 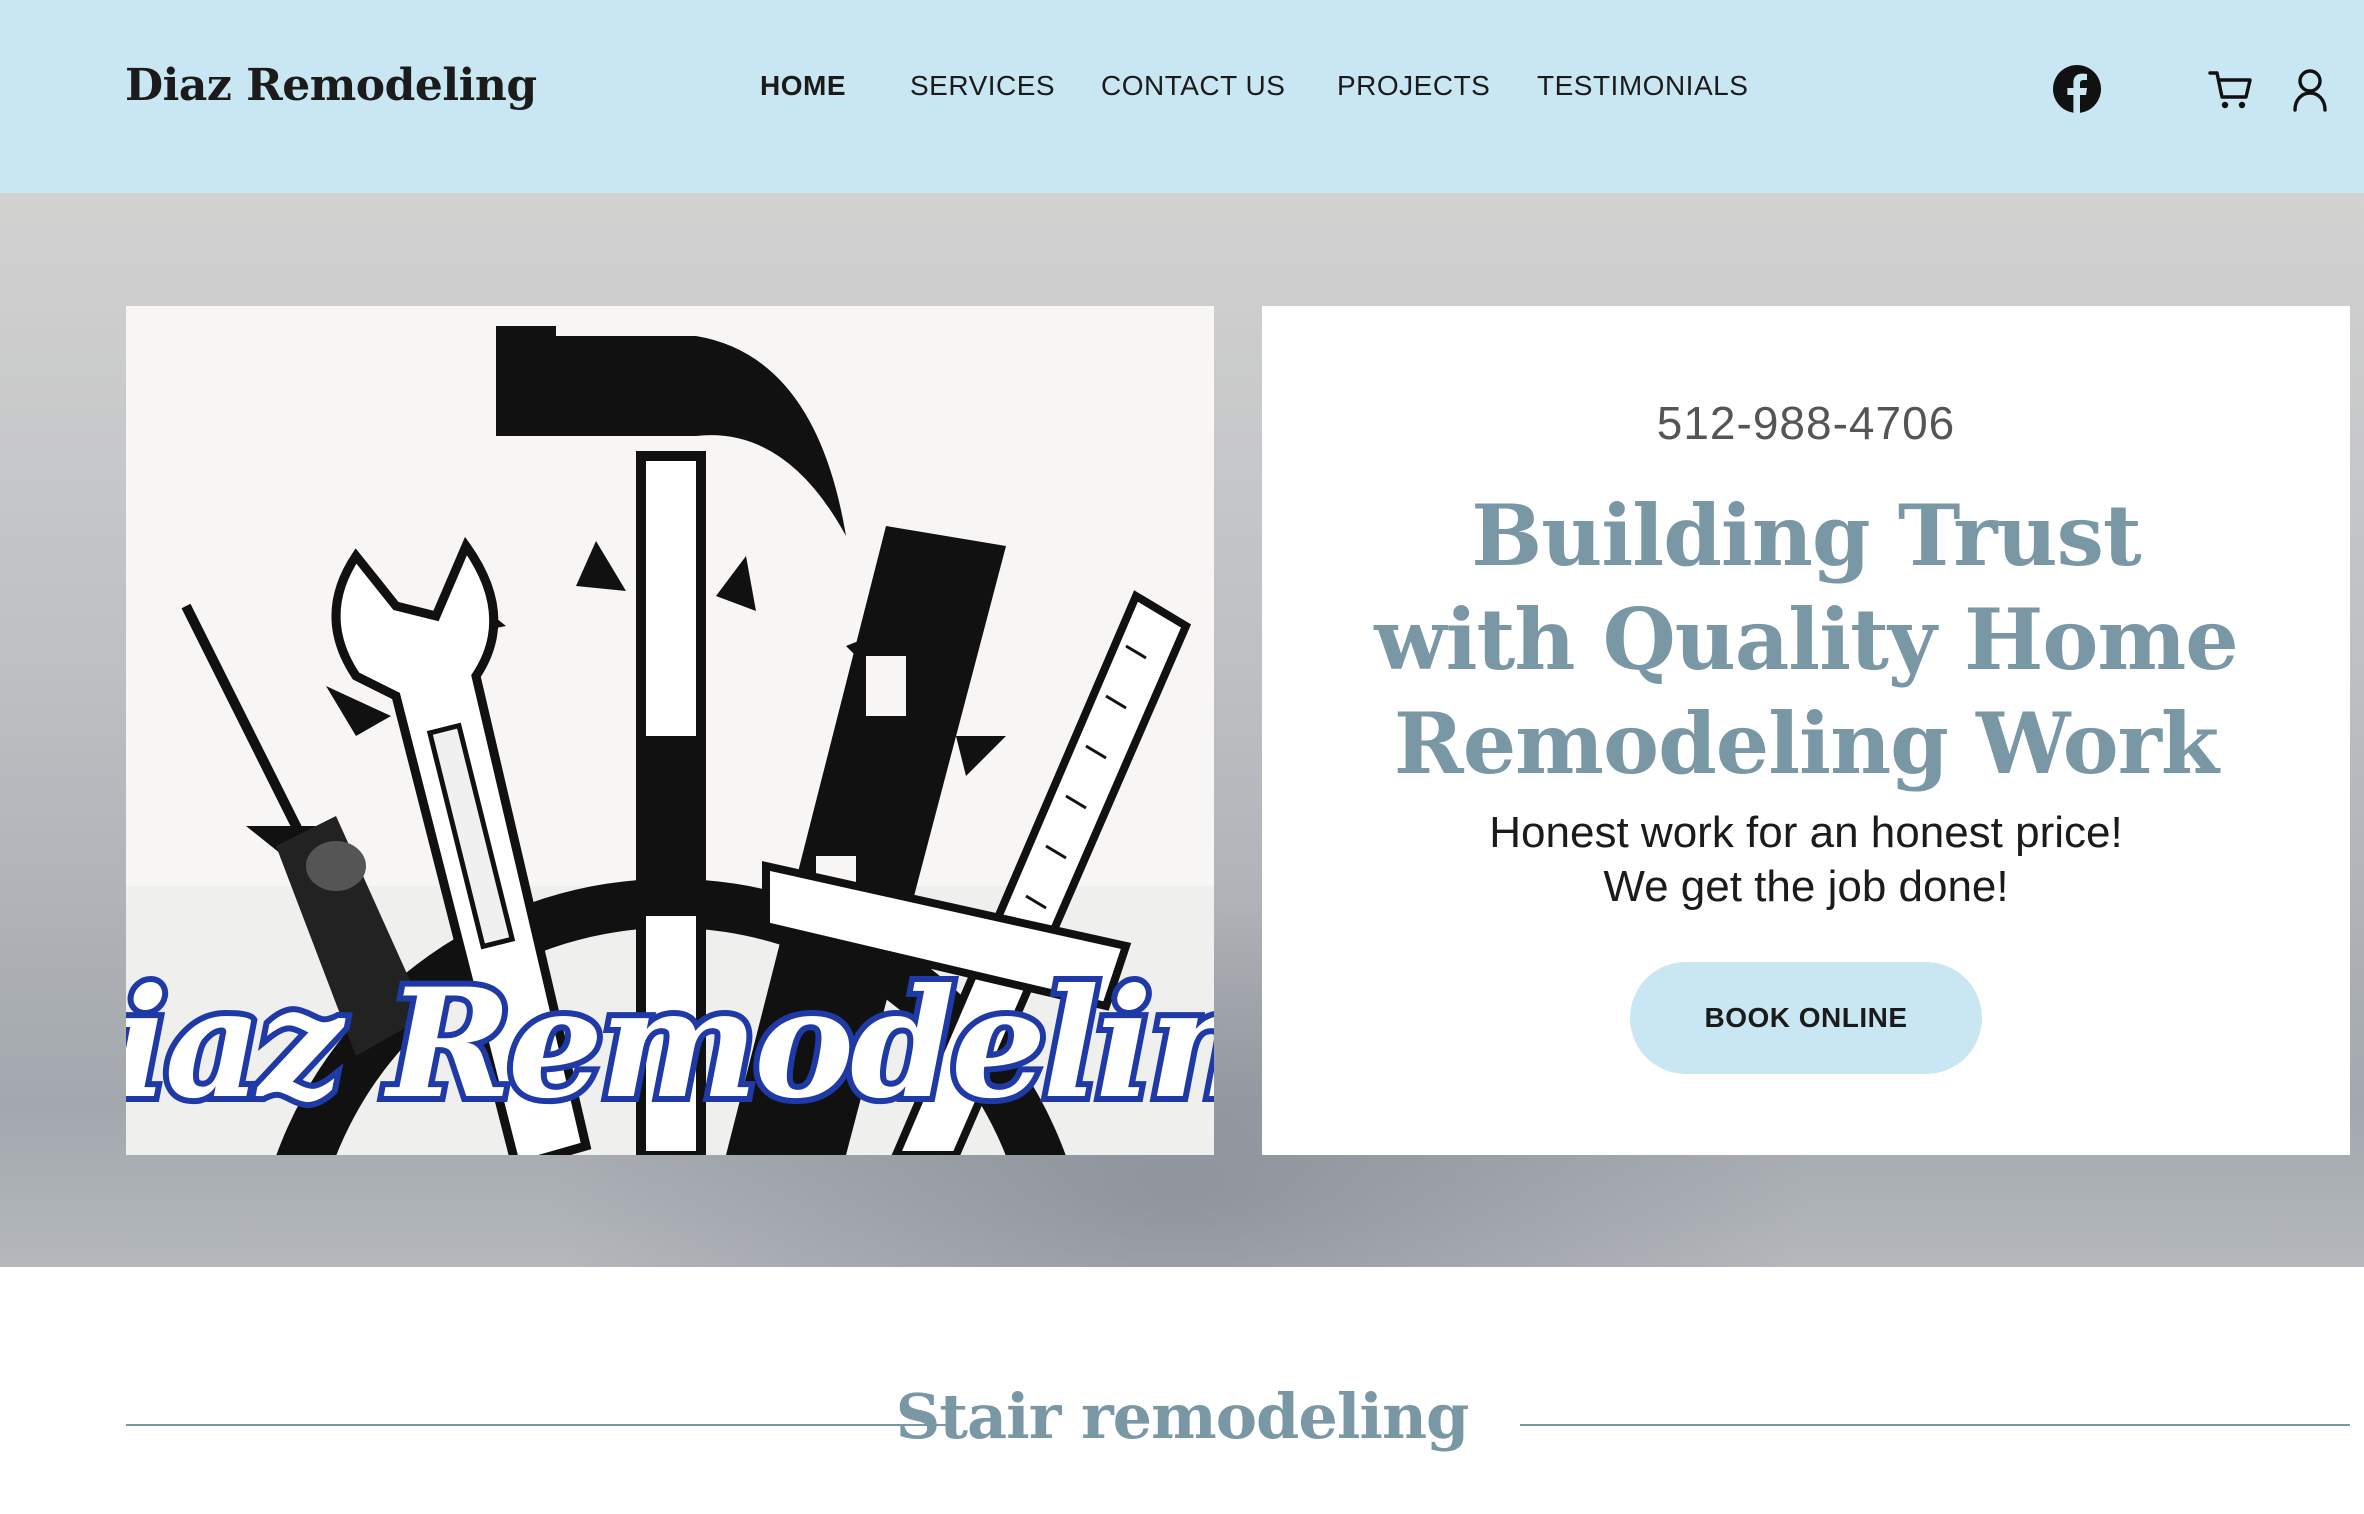 What do you see at coordinates (982, 86) in the screenshot?
I see `nav-services: SERVICES` at bounding box center [982, 86].